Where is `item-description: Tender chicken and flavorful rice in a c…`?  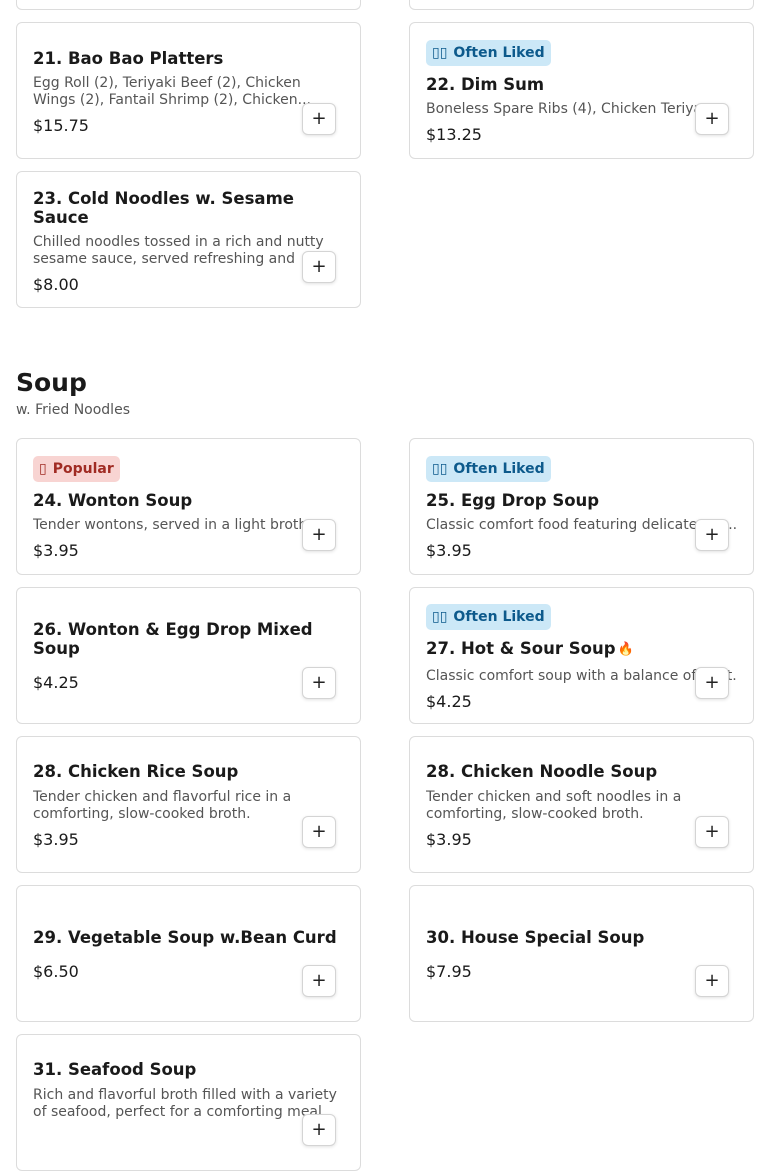 item-description: Tender chicken and flavorful rice in a c… is located at coordinates (162, 805).